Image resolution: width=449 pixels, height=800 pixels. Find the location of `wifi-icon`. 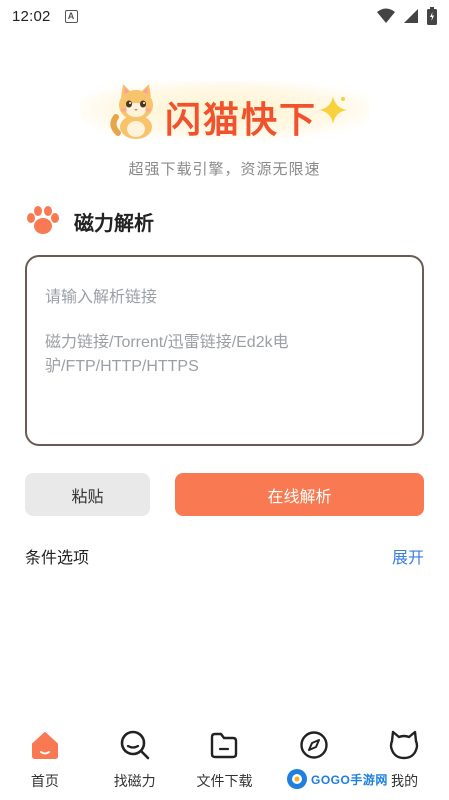

wifi-icon is located at coordinates (386, 15).